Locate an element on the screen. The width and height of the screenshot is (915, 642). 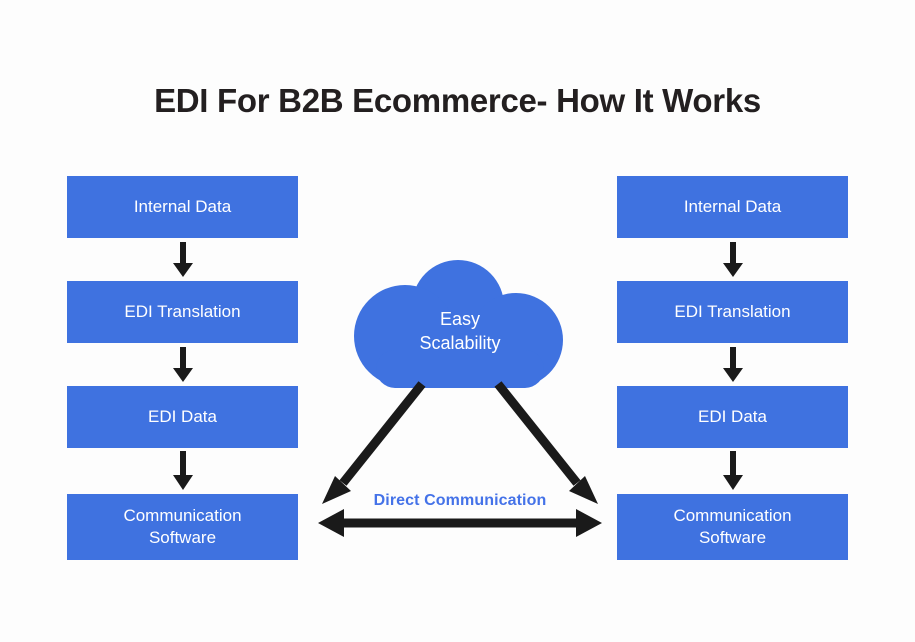
flow-box-communication-software-left: Communication Software is located at coordinates (182, 527).